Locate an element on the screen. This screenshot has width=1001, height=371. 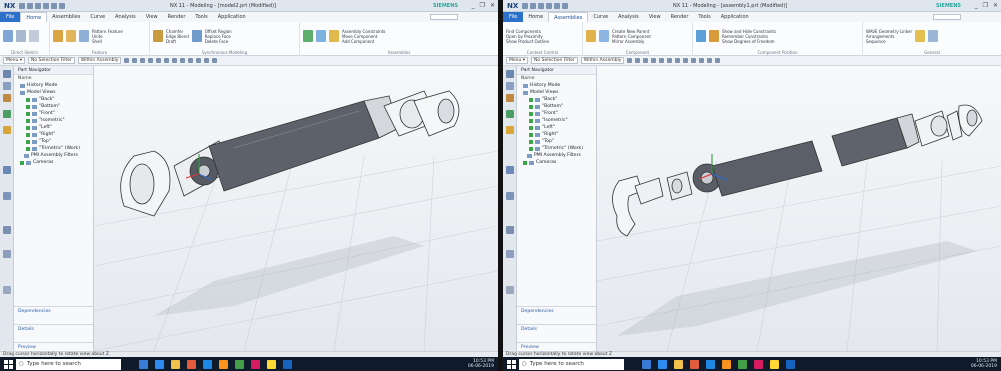
window-controls: _ ❐ ✕ is located at coordinates (986, 5).